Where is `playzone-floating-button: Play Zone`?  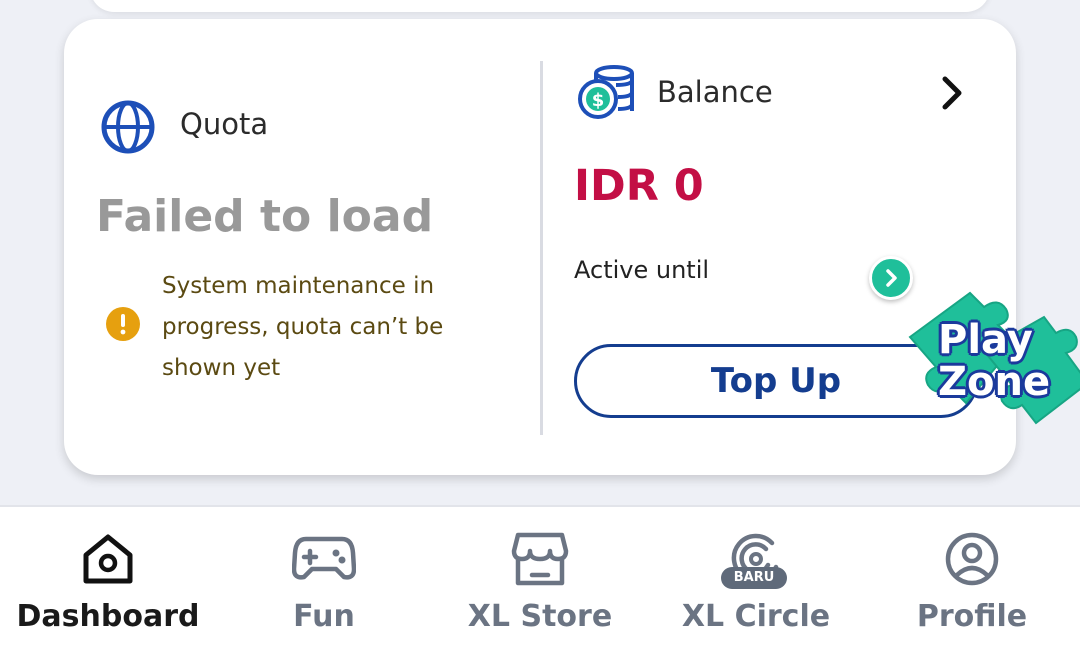
playzone-floating-button: Play Zone is located at coordinates (973, 343).